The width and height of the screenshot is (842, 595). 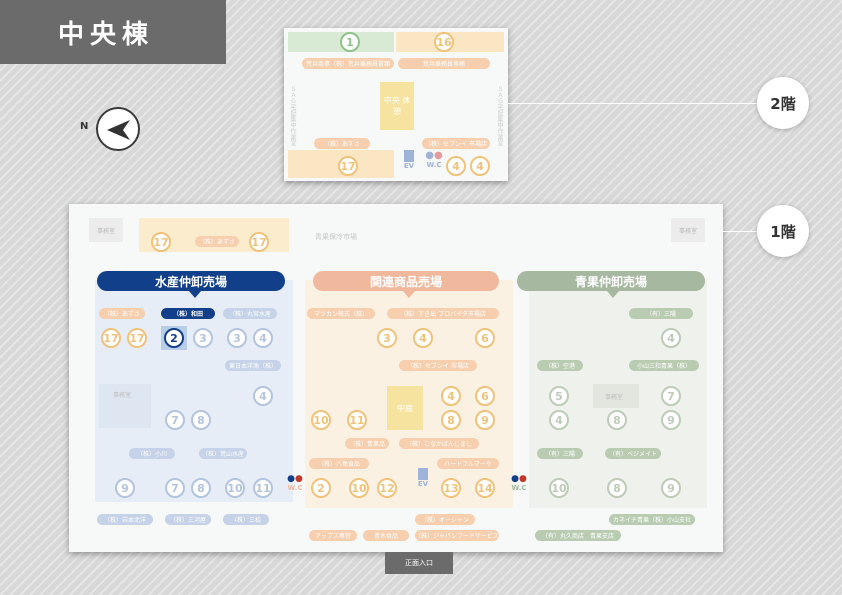 What do you see at coordinates (559, 396) in the screenshot?
I see `produce-num-5: 5` at bounding box center [559, 396].